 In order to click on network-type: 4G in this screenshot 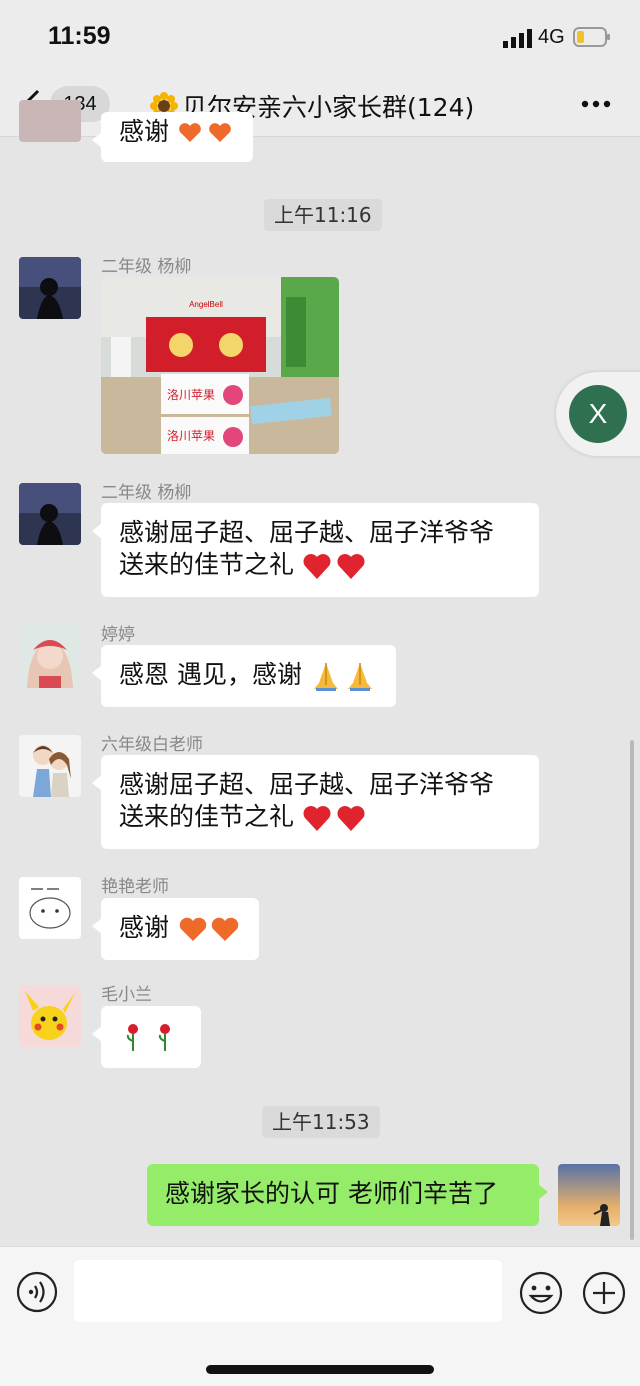, I will do `click(551, 37)`.